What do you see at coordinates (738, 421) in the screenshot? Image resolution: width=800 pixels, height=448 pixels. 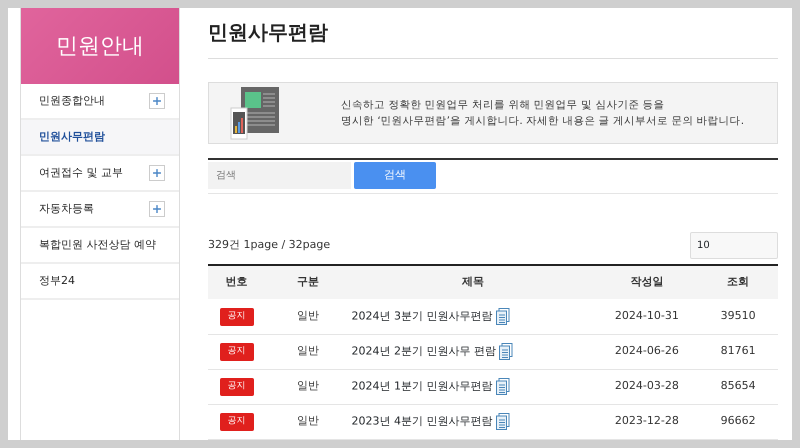 I see `table-cell: 96662` at bounding box center [738, 421].